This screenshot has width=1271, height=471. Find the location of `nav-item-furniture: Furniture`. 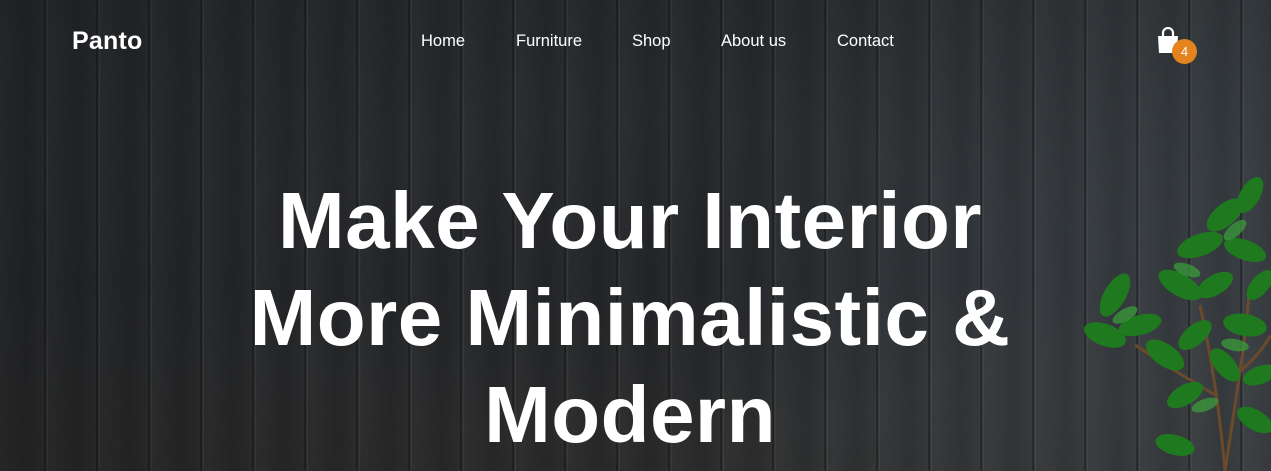

nav-item-furniture: Furniture is located at coordinates (549, 41).